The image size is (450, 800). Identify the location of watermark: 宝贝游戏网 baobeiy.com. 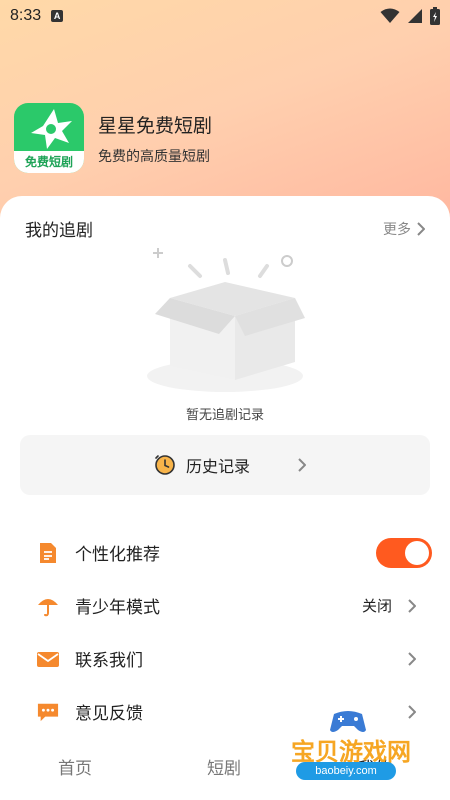
(351, 750).